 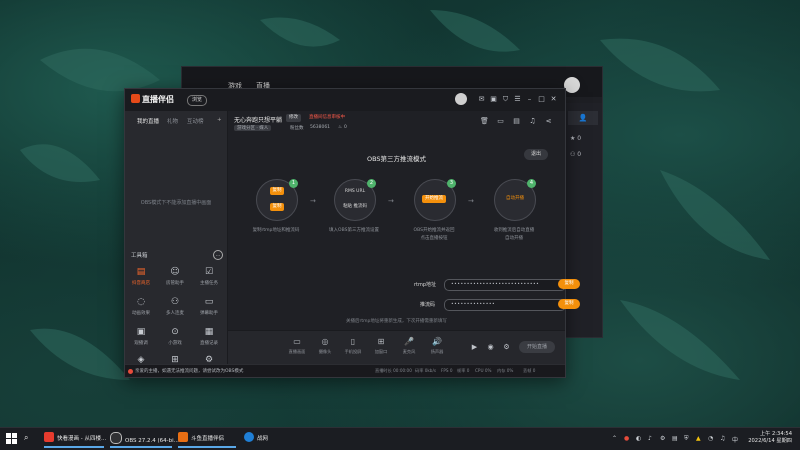 I want to click on shop-icon: ▤, so click(x=141, y=272).